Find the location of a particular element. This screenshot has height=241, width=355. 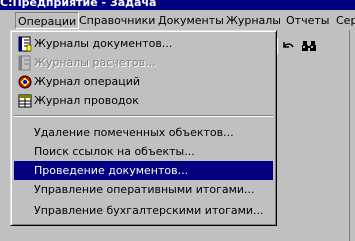

entries-journal-icon is located at coordinates (25, 101).